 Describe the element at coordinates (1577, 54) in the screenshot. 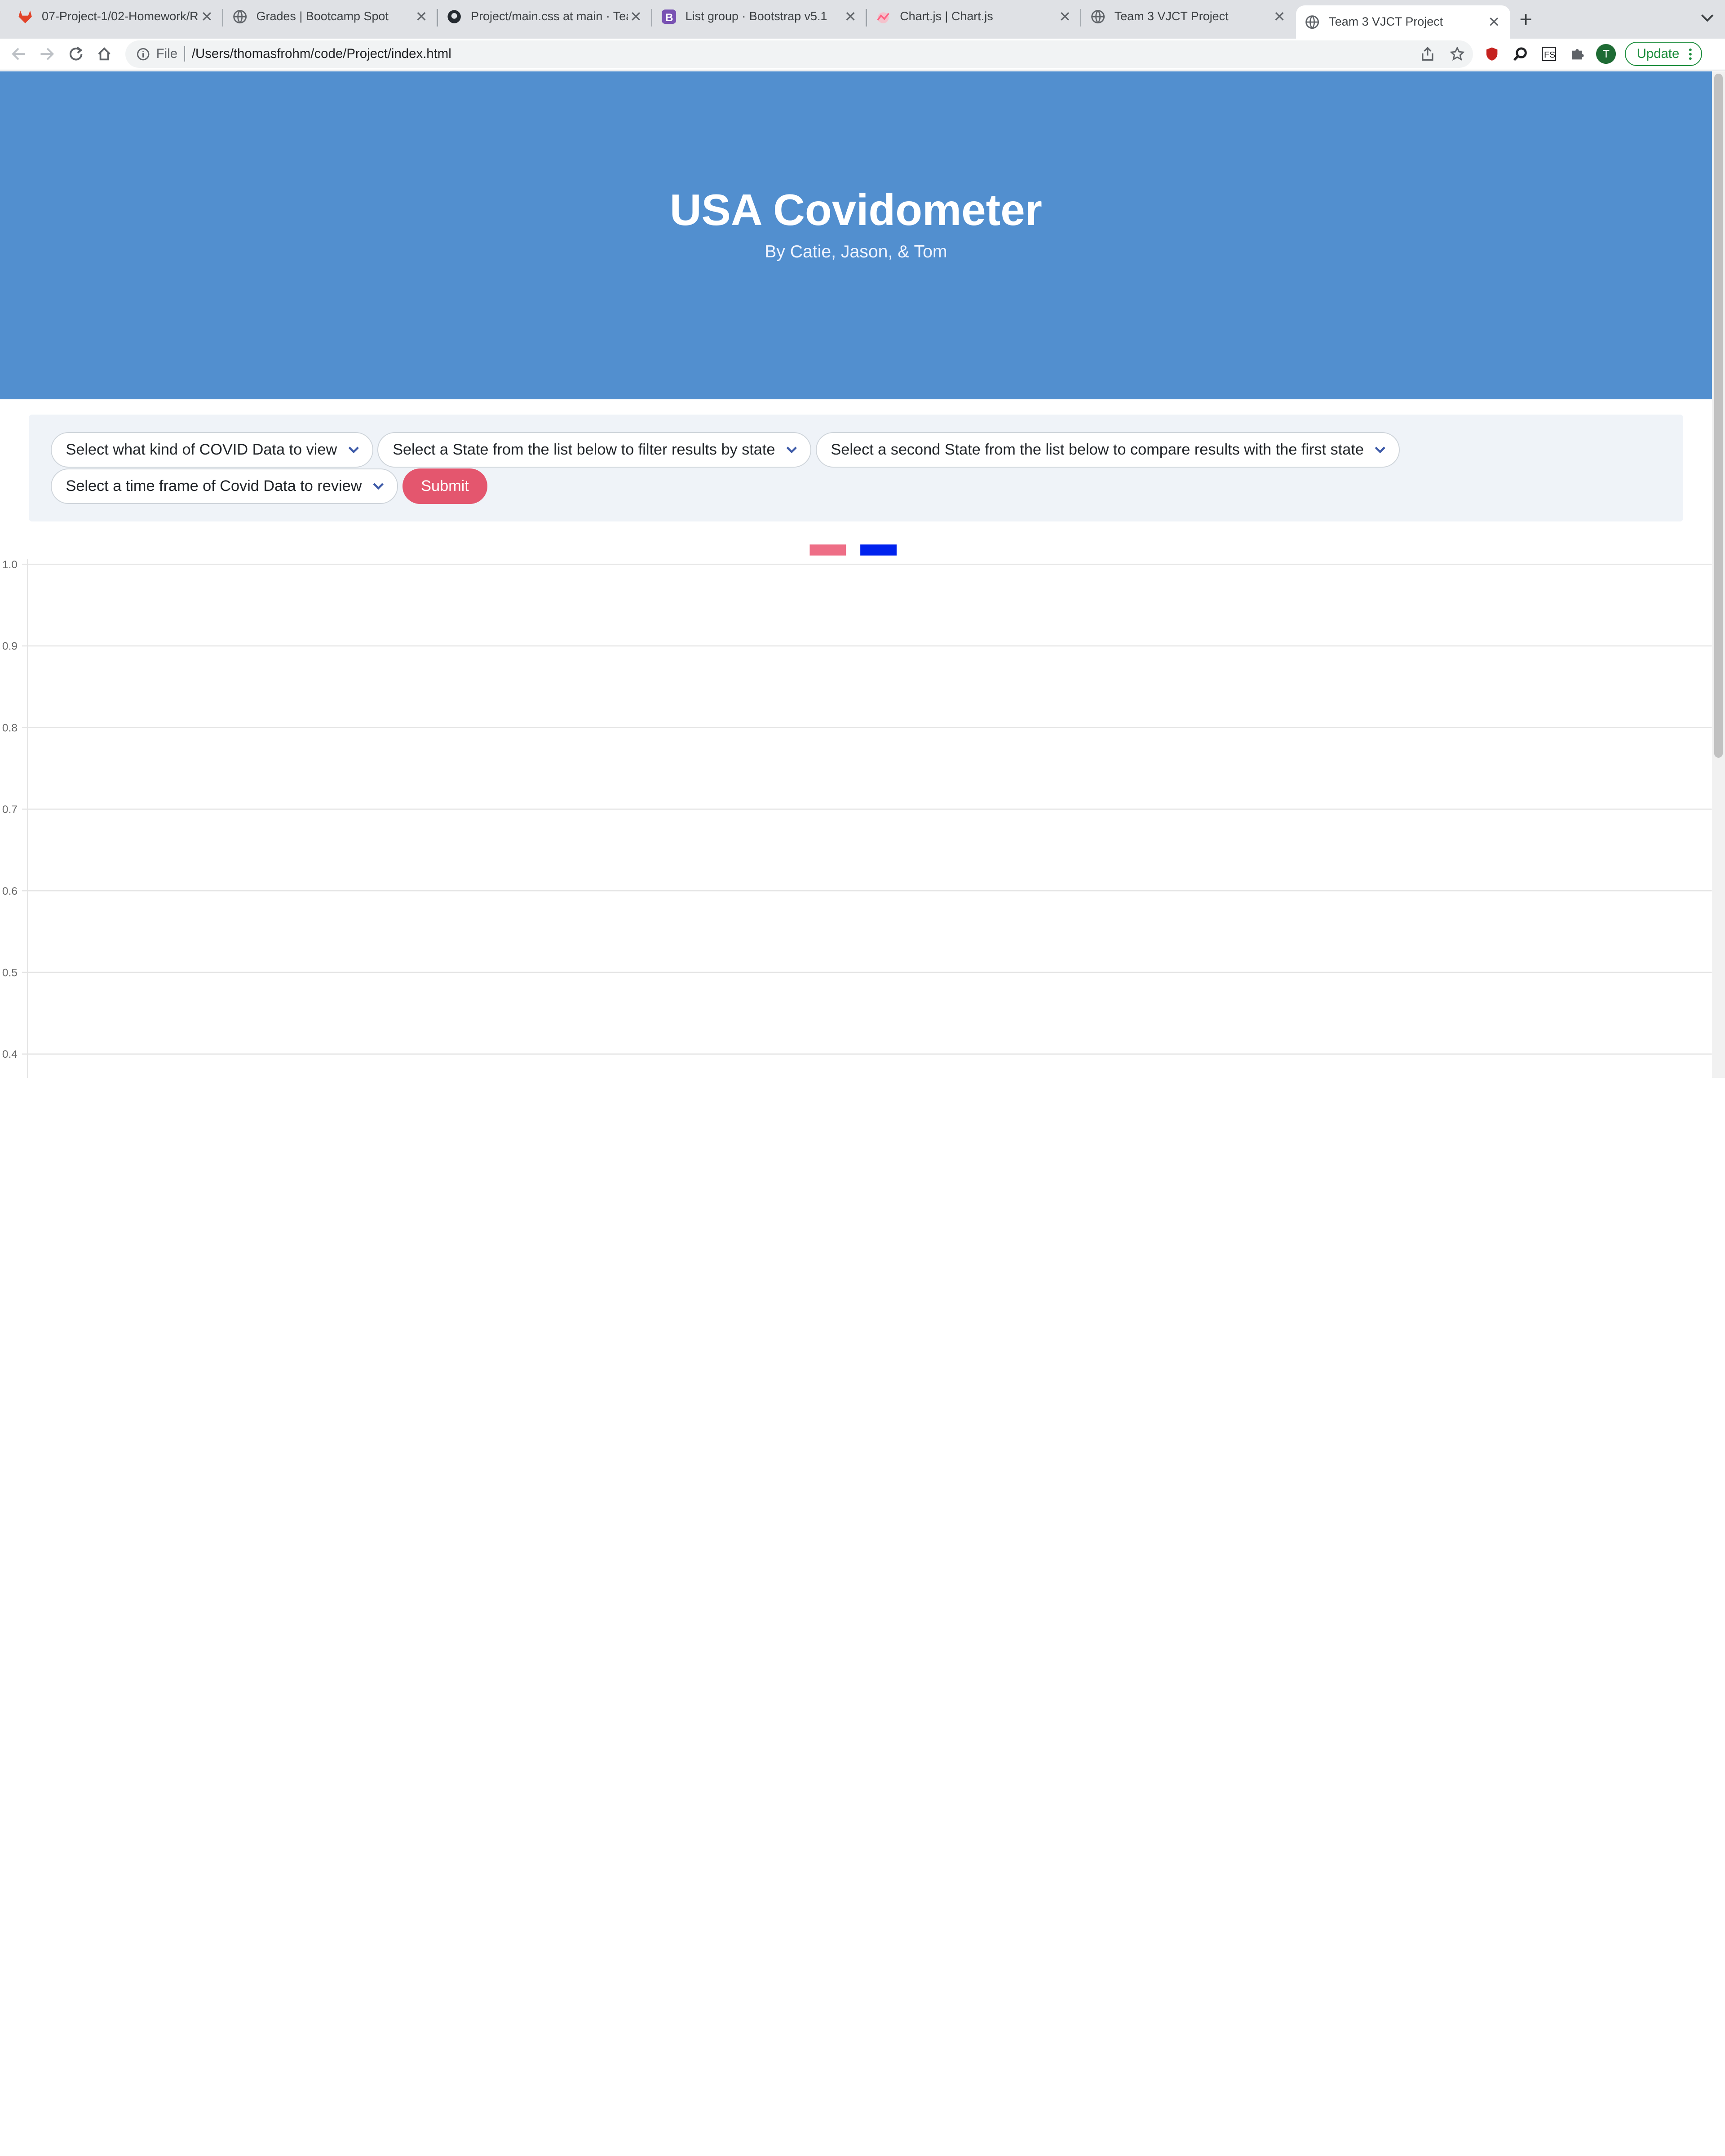

I see `extensions-puzzle-icon` at that location.